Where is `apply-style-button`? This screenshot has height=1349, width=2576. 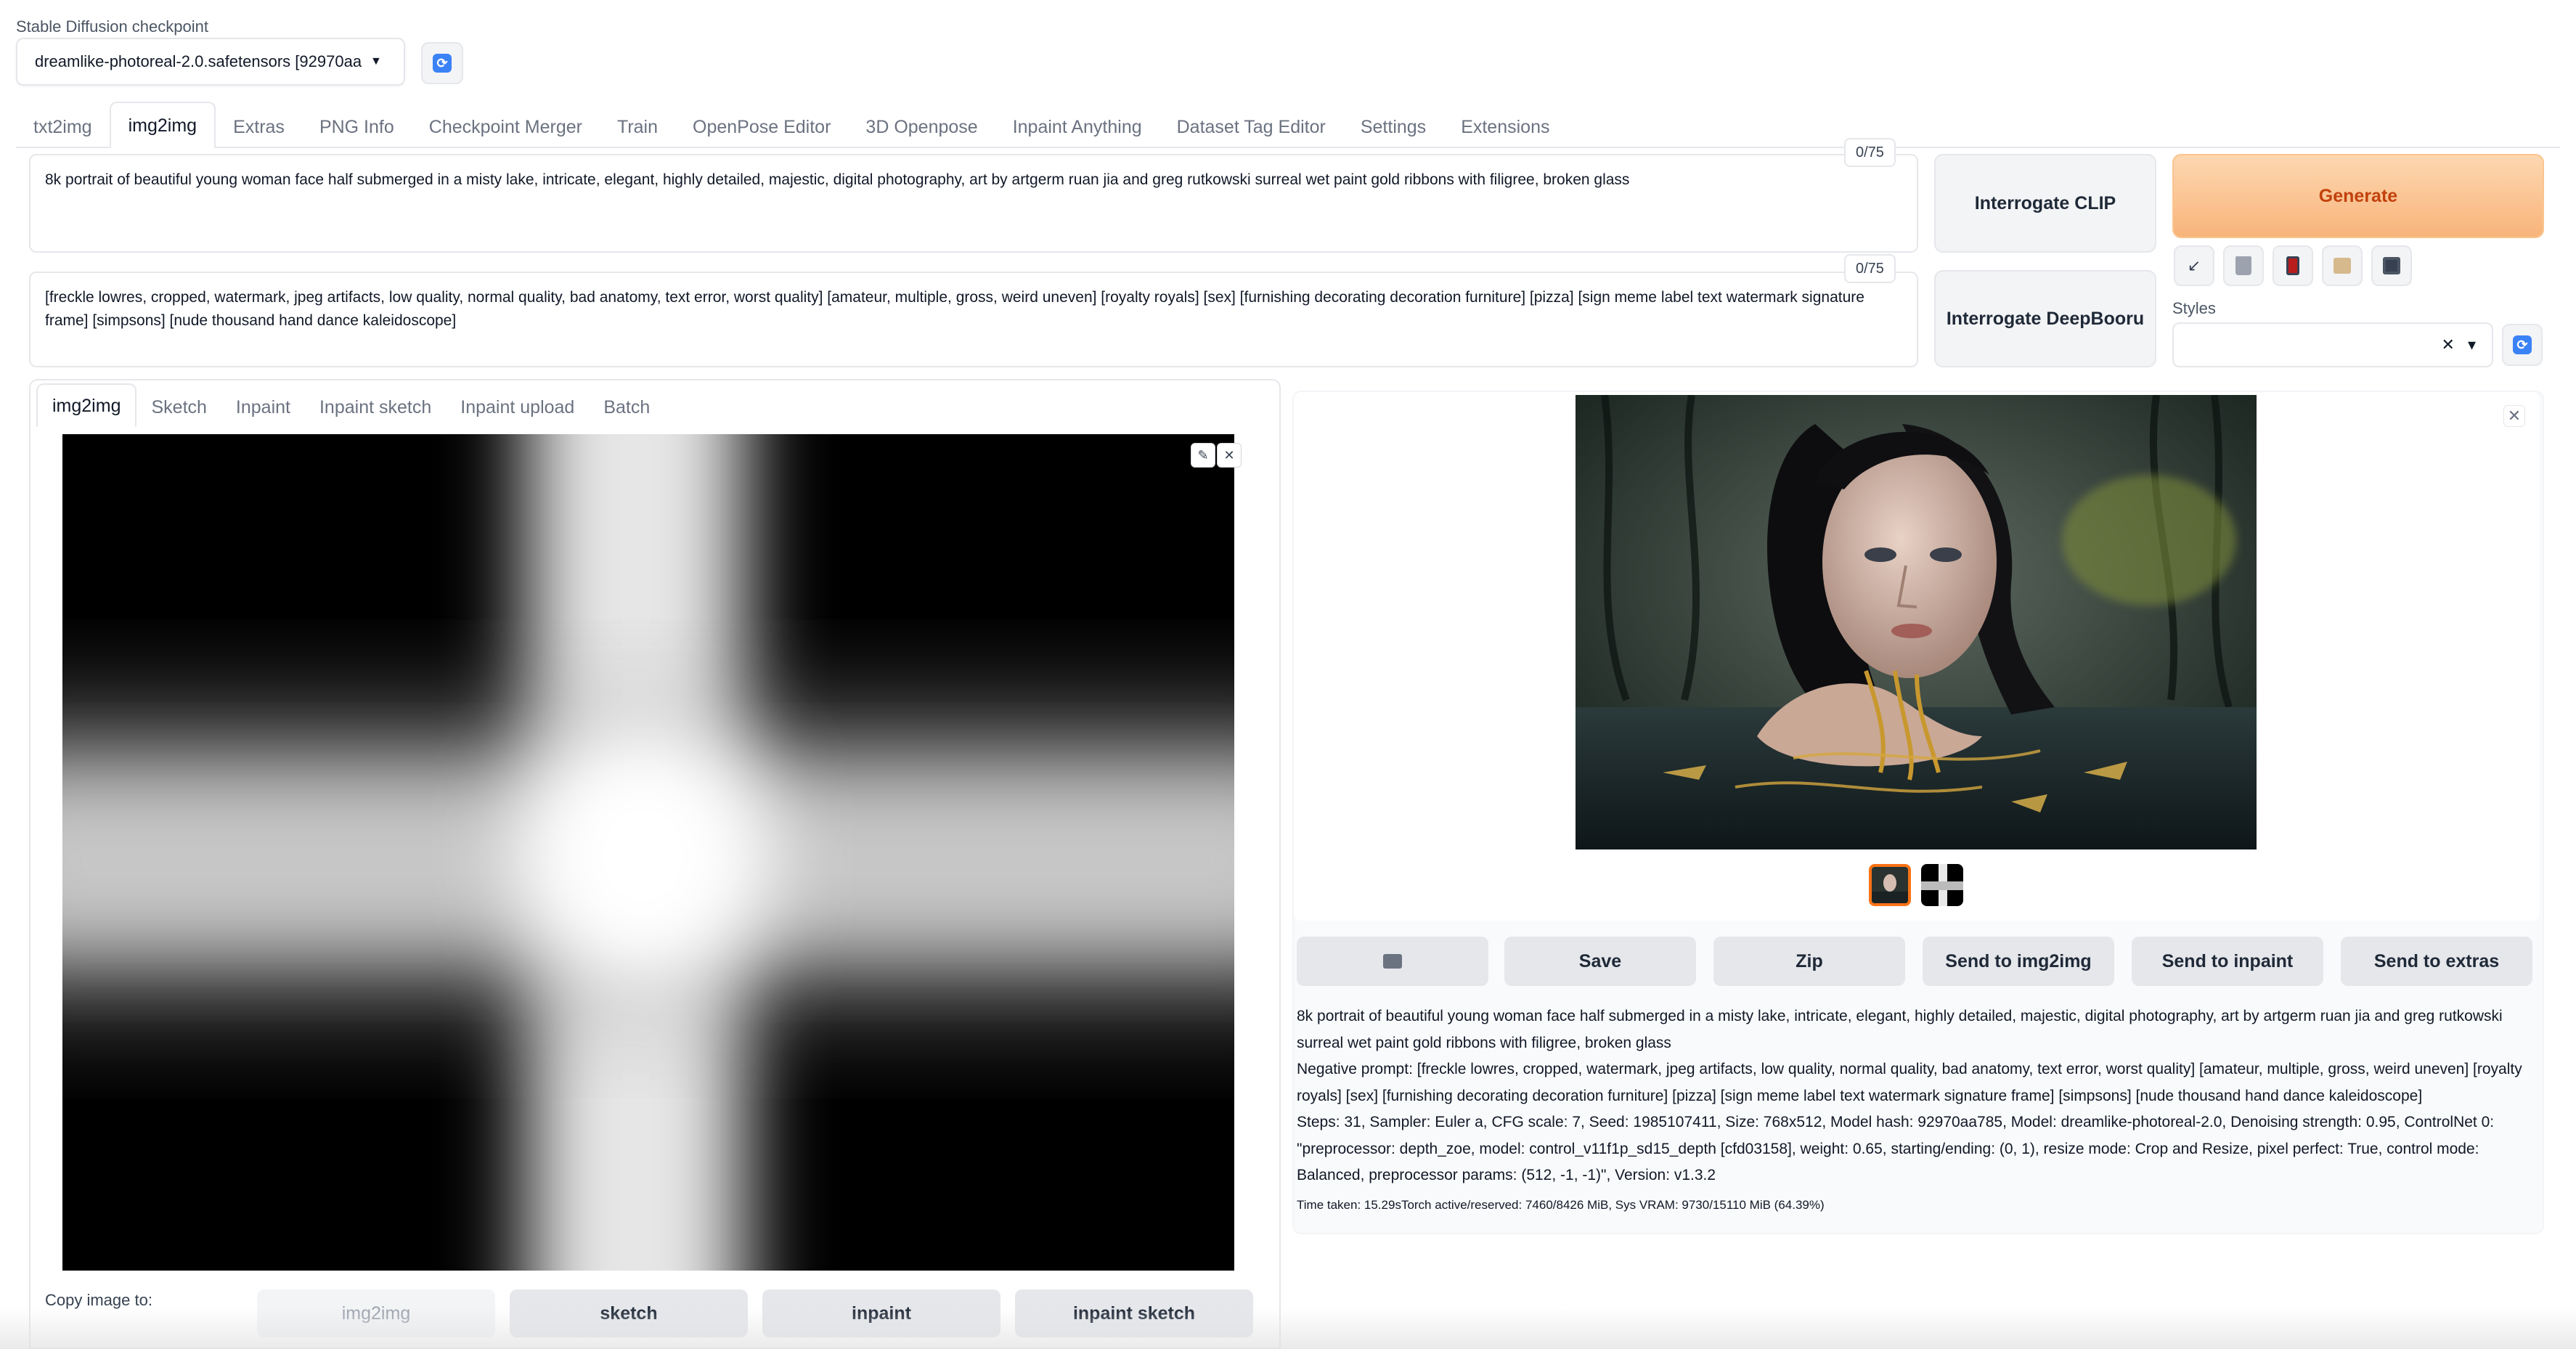 apply-style-button is located at coordinates (2342, 265).